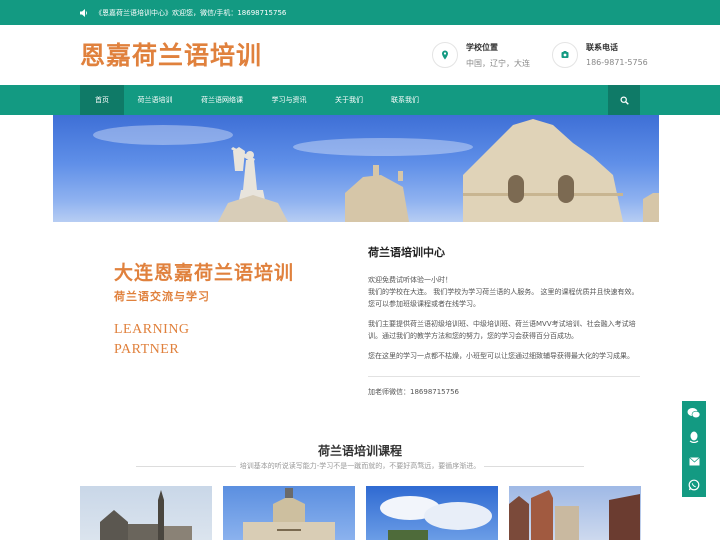  I want to click on intro-divider, so click(504, 376).